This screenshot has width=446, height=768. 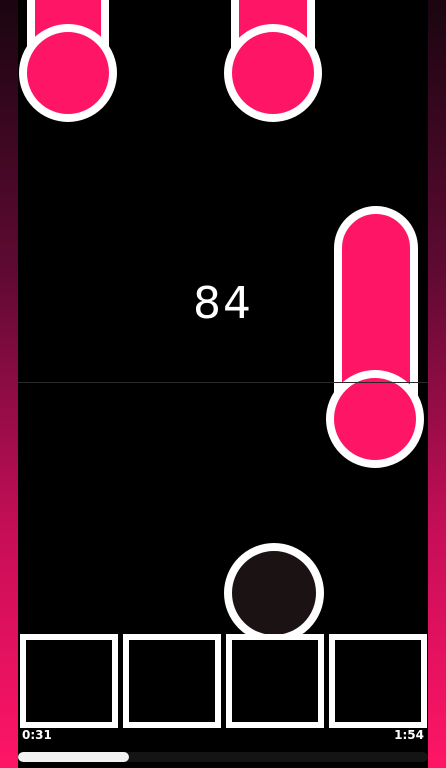 What do you see at coordinates (9, 384) in the screenshot?
I see `left-gradient-border` at bounding box center [9, 384].